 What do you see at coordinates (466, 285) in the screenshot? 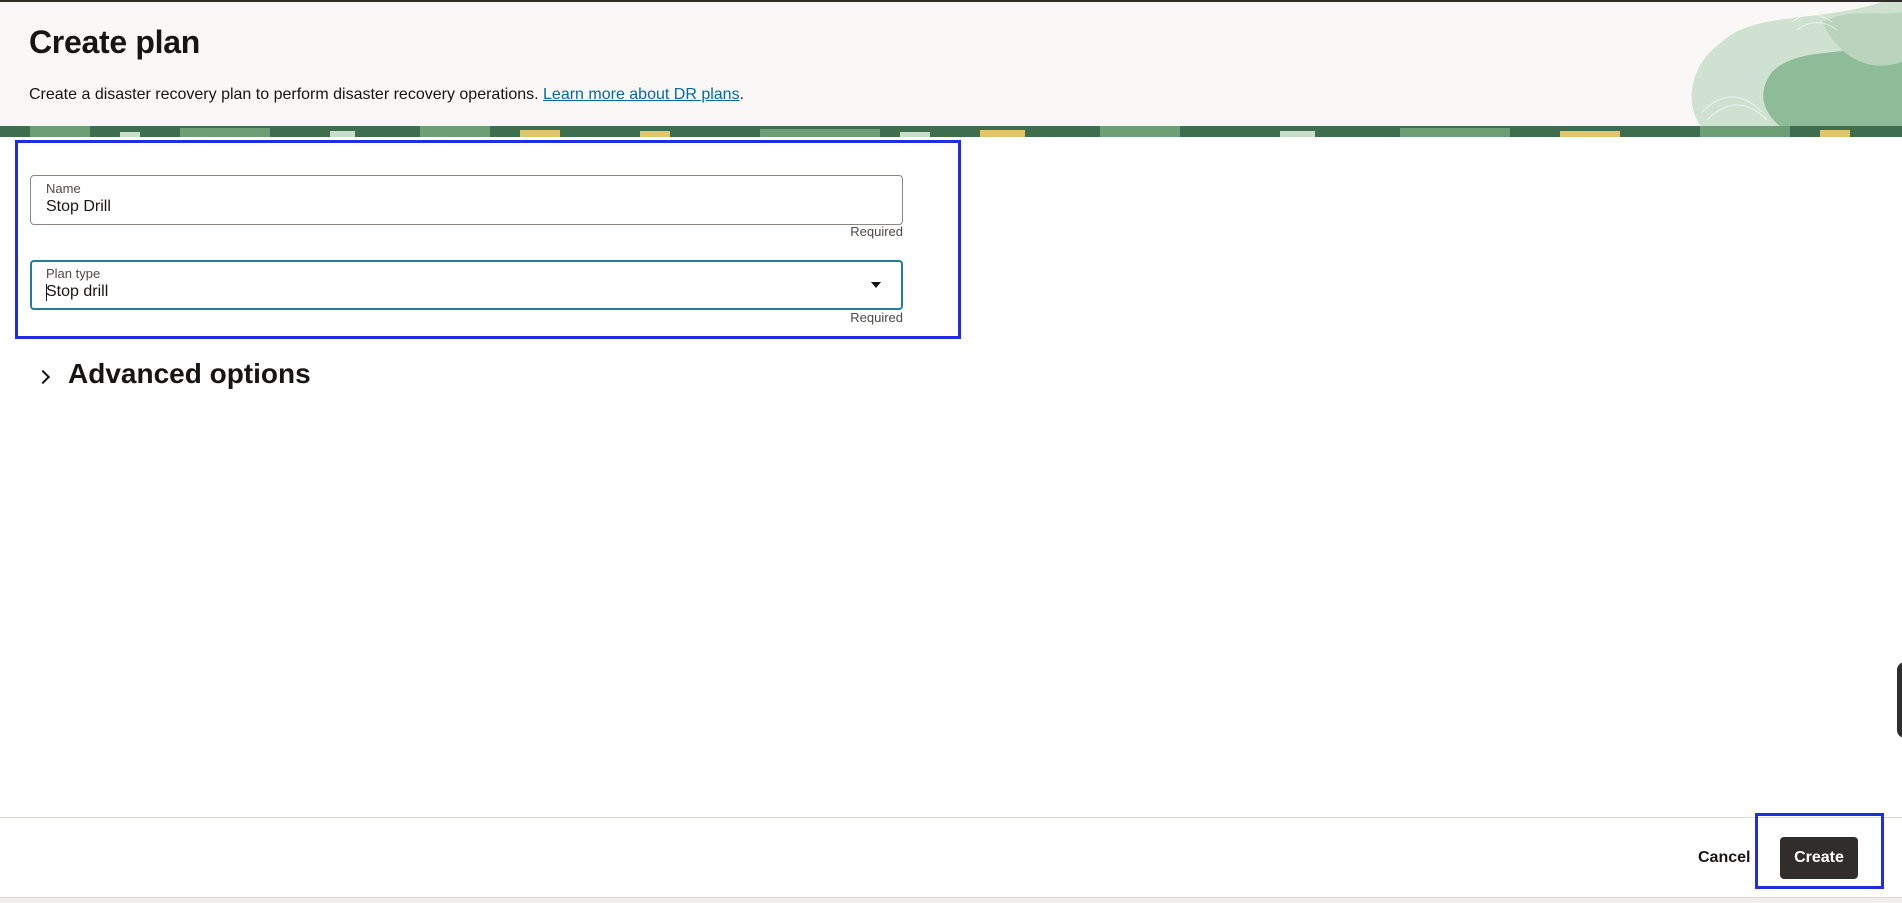
I see `plan-type-select: Plan type Stop drill` at bounding box center [466, 285].